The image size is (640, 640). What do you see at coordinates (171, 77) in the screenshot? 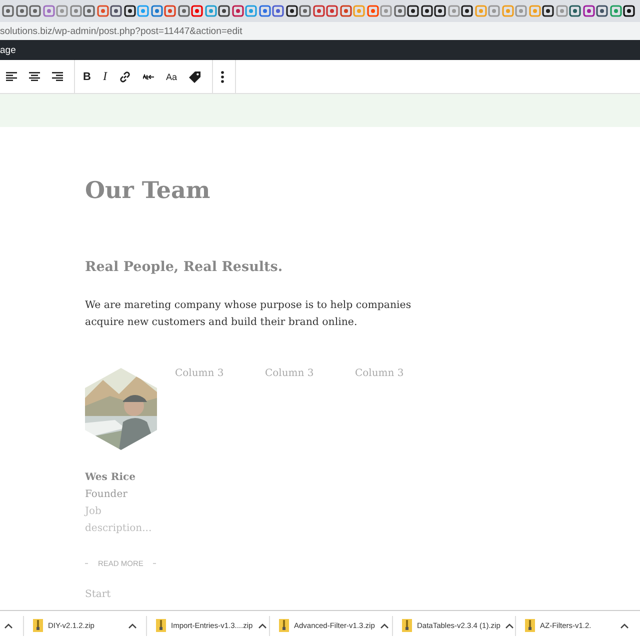
I see `text-style-button: Aa` at bounding box center [171, 77].